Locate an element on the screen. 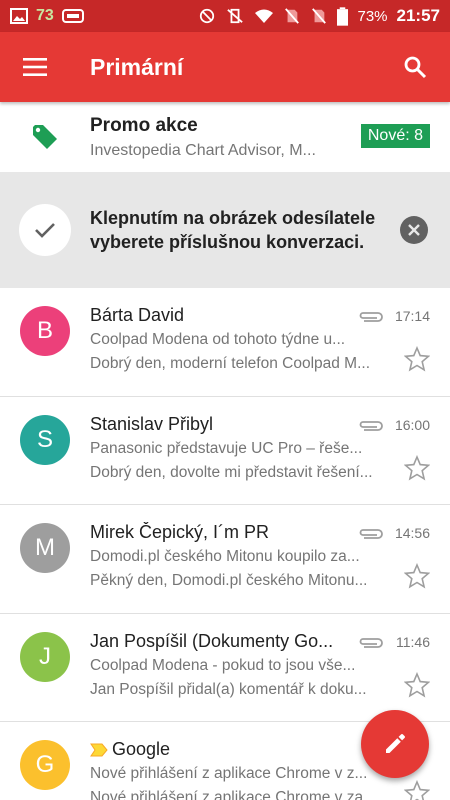  app-notification-icon is located at coordinates (72, 16).